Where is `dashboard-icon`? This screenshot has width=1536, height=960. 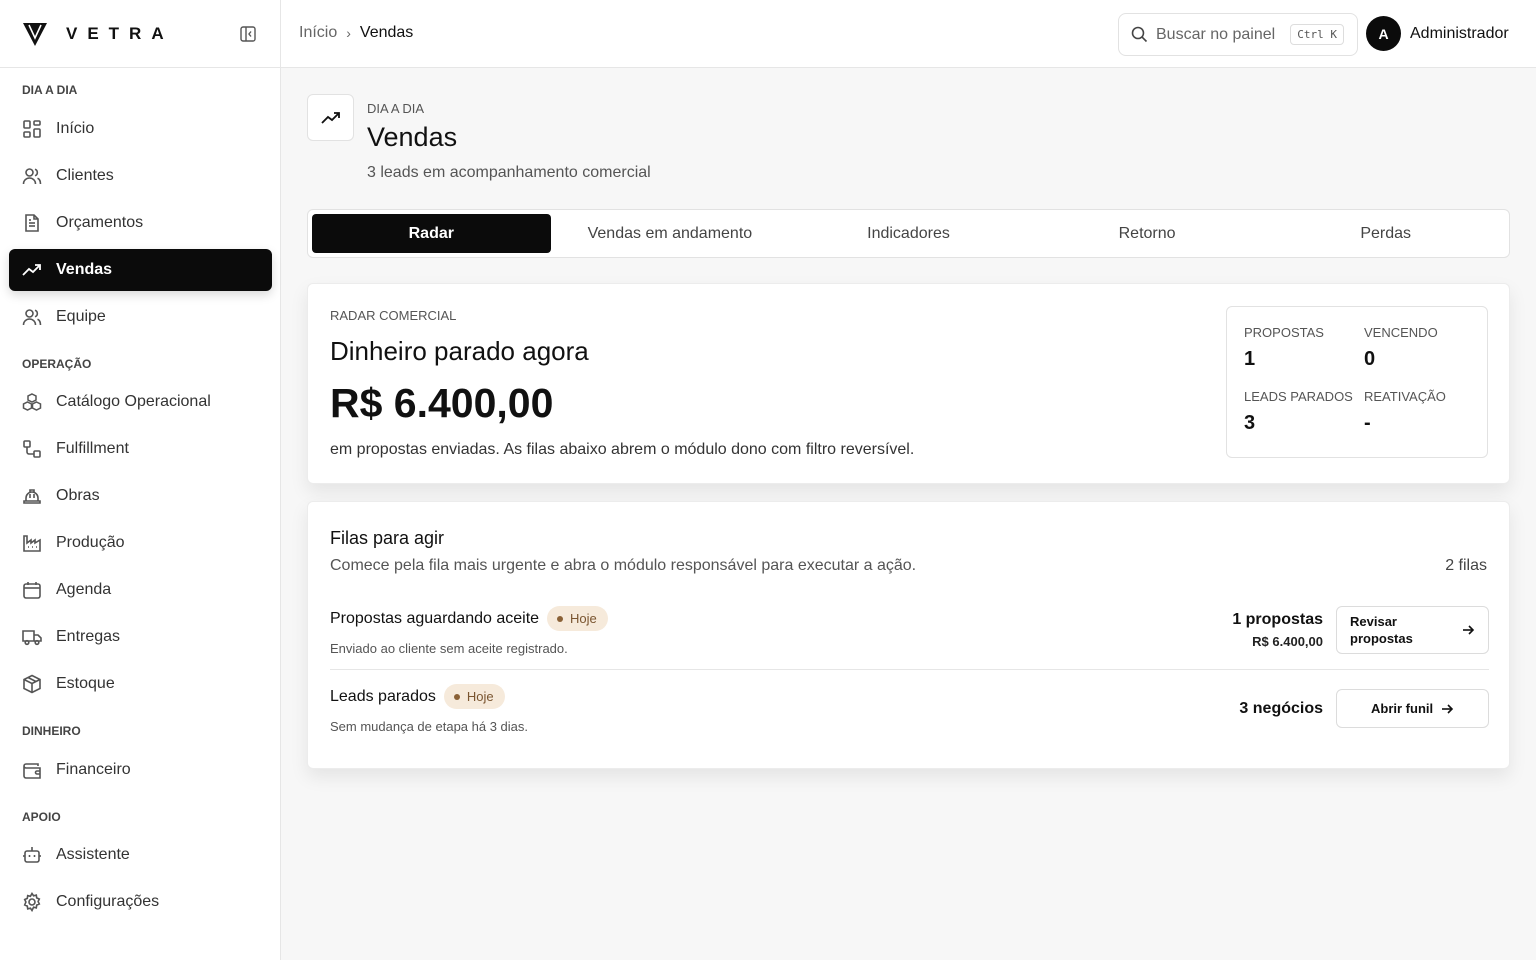 dashboard-icon is located at coordinates (32, 129).